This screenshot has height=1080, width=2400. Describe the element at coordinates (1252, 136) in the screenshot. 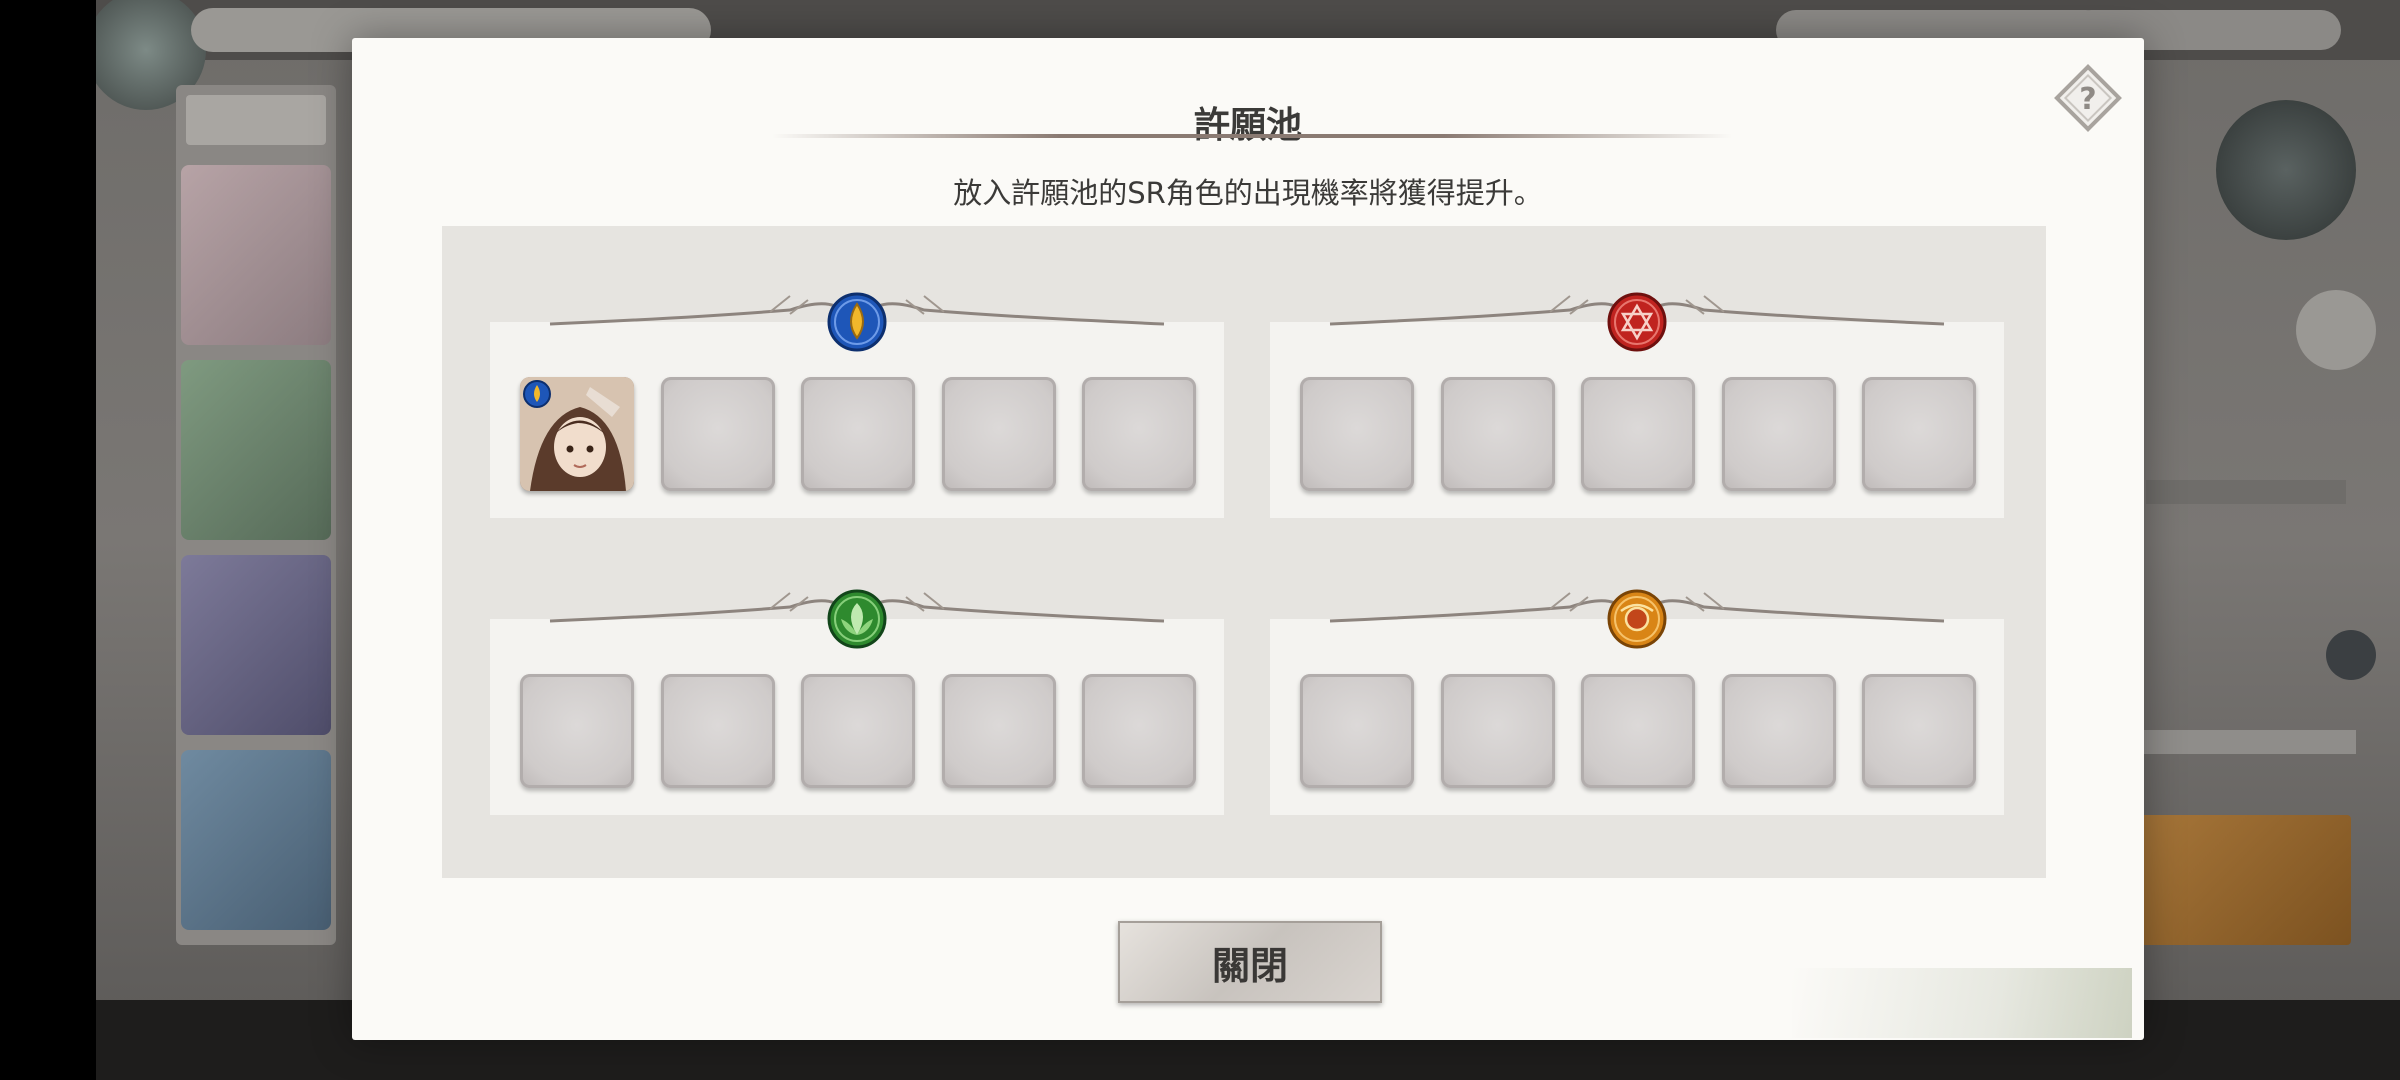

I see `title-divider` at that location.